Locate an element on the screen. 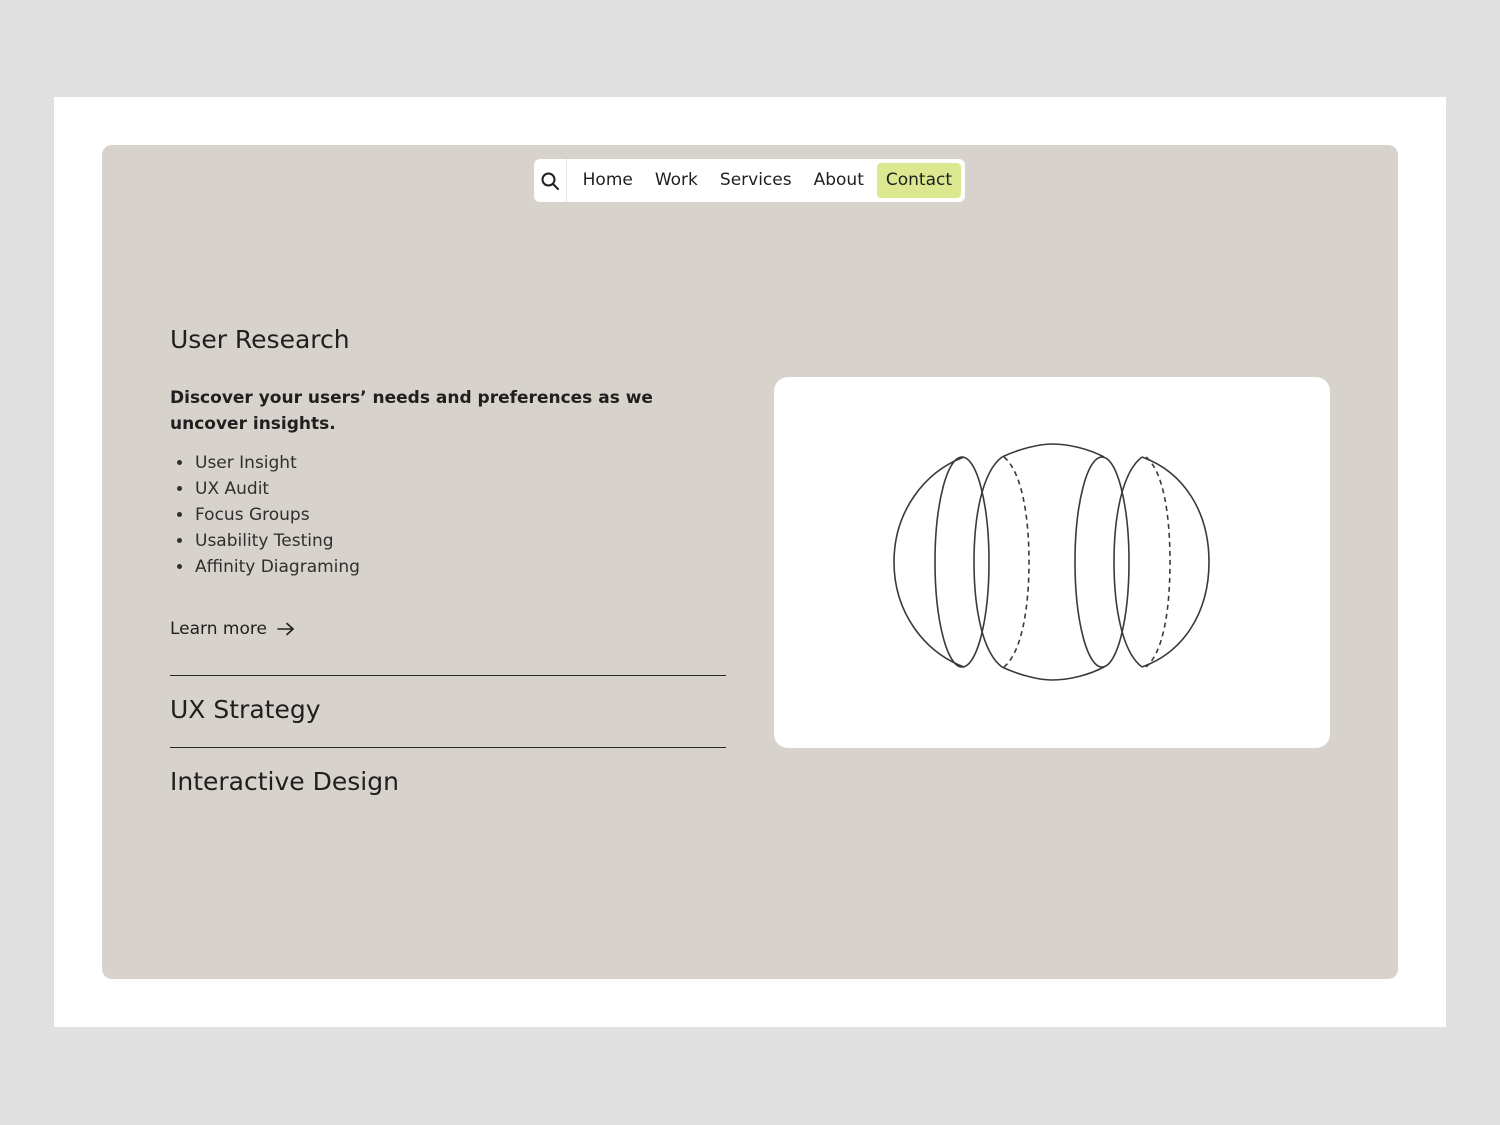 This screenshot has height=1125, width=1500. learn-more-label: Learn more is located at coordinates (218, 629).